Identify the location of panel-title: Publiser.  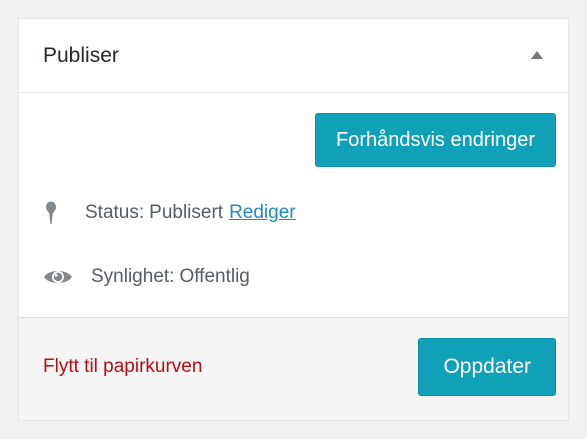
(81, 55).